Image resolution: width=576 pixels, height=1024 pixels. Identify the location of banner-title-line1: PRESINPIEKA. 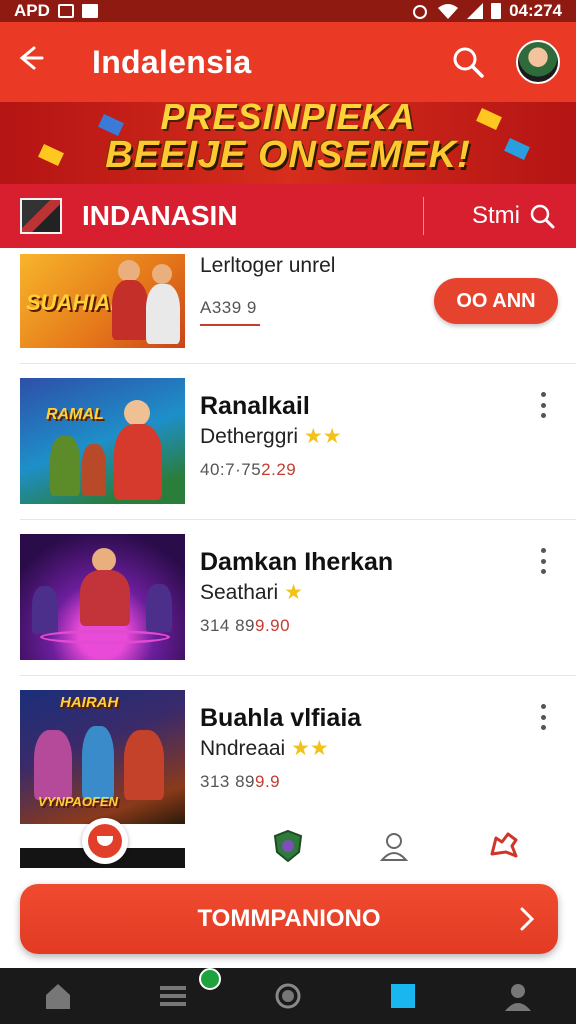
(288, 119).